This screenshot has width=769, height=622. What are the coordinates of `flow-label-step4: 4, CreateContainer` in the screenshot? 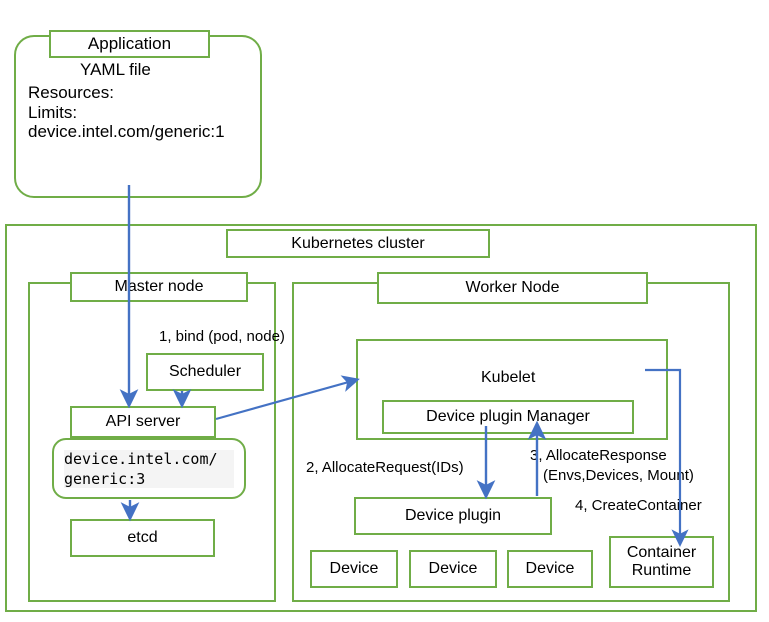 It's located at (638, 505).